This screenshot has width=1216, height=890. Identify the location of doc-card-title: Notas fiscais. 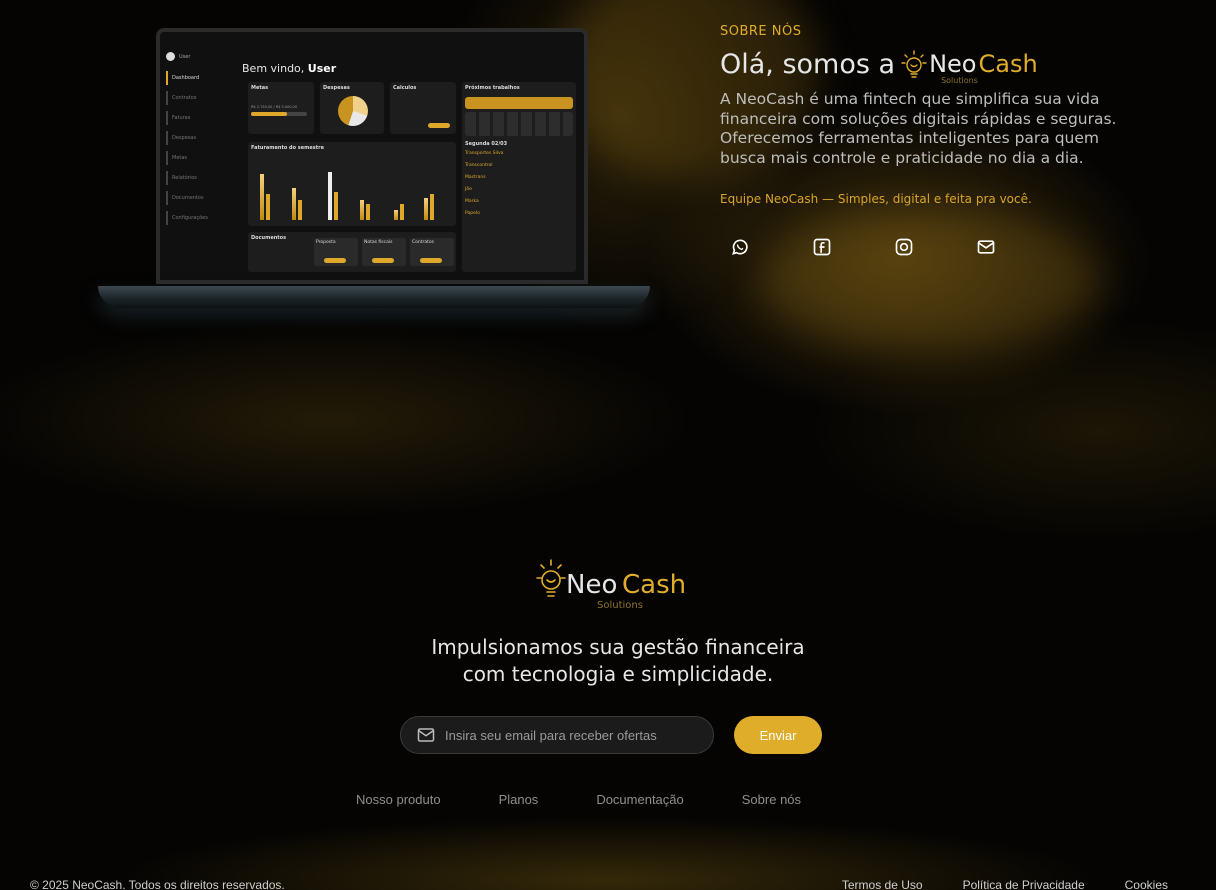
(378, 242).